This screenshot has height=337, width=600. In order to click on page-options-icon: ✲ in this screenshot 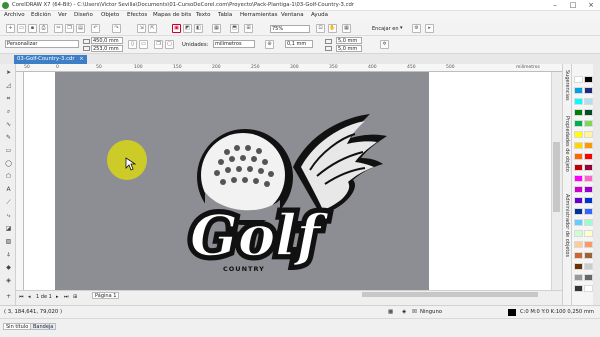, I will do `click(384, 44)`.